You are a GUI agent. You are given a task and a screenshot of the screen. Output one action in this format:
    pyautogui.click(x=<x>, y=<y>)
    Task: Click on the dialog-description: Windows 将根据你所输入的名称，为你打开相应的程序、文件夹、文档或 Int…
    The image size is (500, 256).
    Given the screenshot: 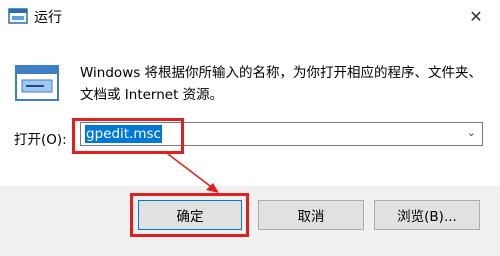 What is the action you would take?
    pyautogui.click(x=281, y=84)
    